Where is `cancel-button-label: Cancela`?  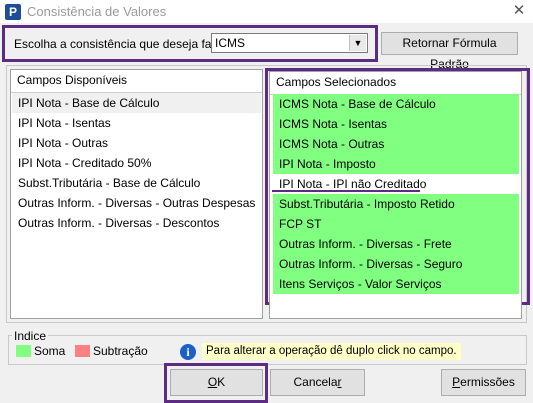 cancel-button-label: Cancela is located at coordinates (315, 382).